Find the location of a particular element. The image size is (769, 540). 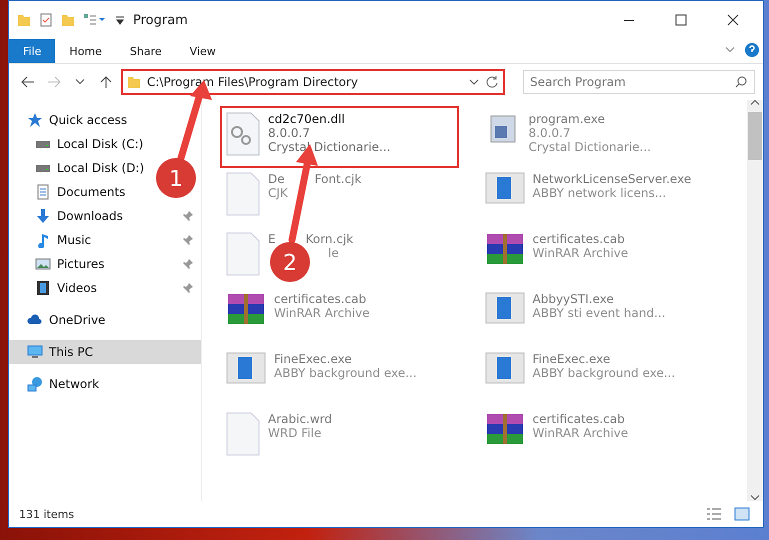

up-arrow-icon is located at coordinates (106, 82).